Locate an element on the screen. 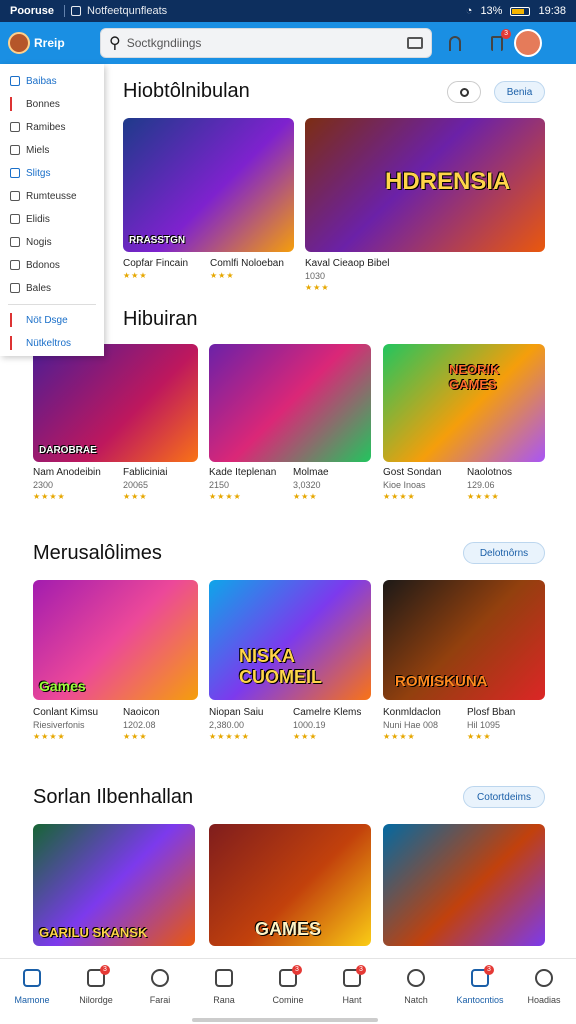 Image resolution: width=576 pixels, height=1024 pixels. search-icon is located at coordinates (464, 92).